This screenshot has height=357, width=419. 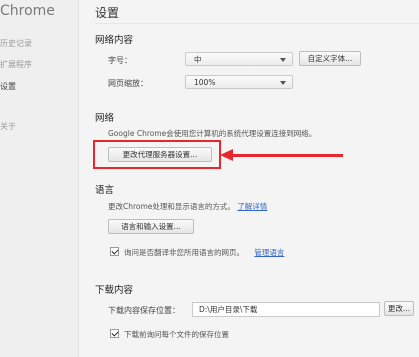 I want to click on manage-languages-link: 管理语言, so click(x=269, y=252).